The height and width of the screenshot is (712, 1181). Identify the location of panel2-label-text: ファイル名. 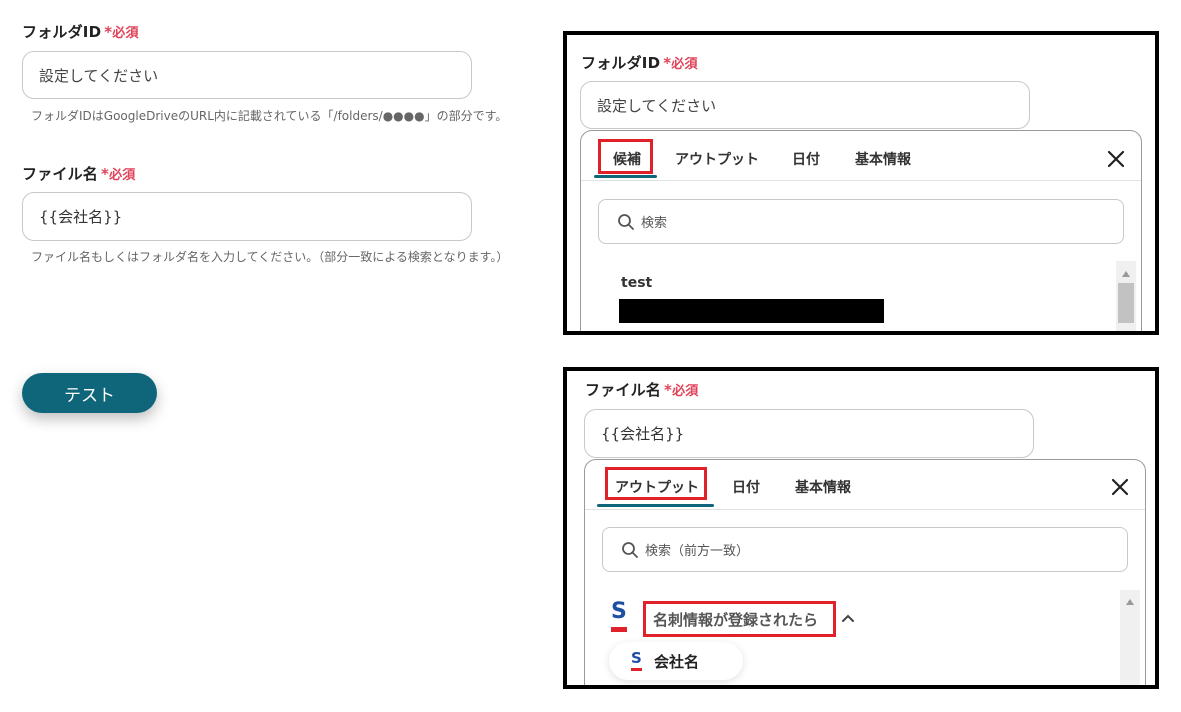
(623, 390).